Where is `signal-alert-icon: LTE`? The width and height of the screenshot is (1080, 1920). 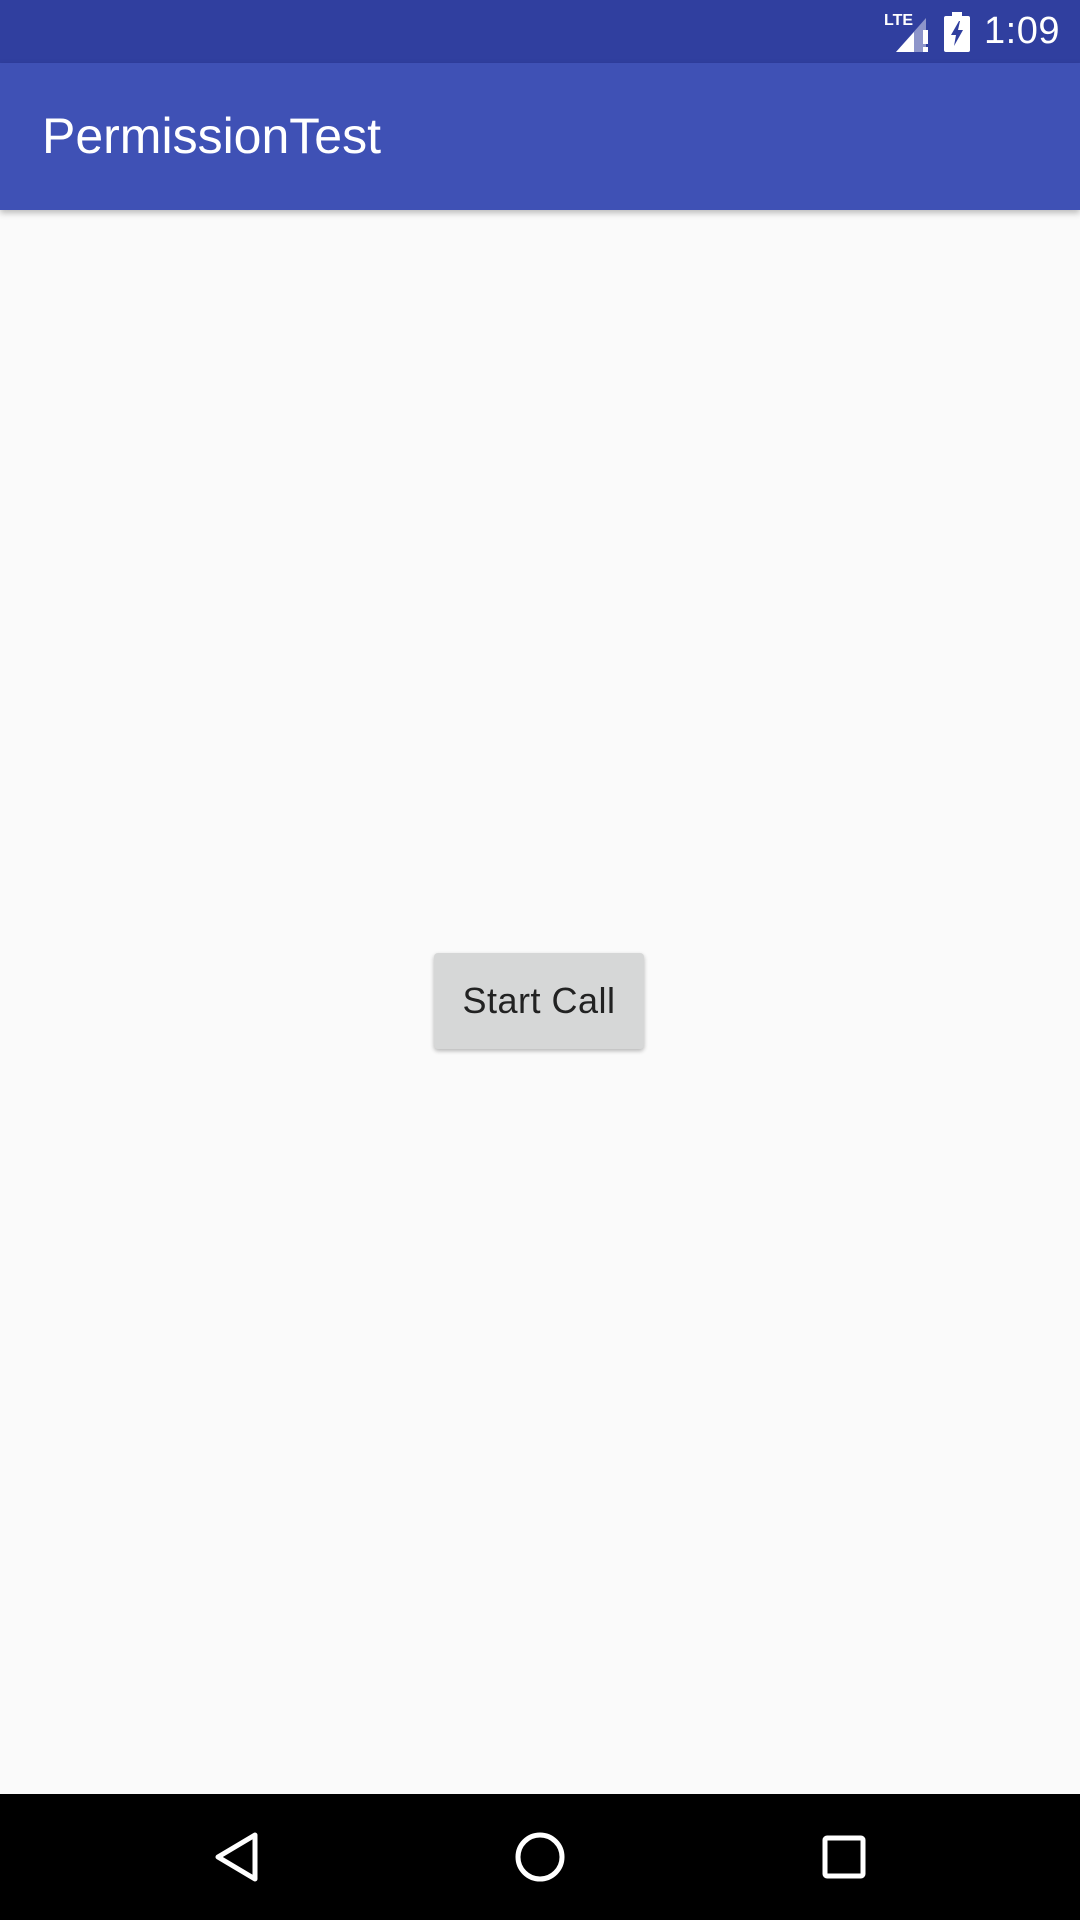
signal-alert-icon: LTE is located at coordinates (907, 32).